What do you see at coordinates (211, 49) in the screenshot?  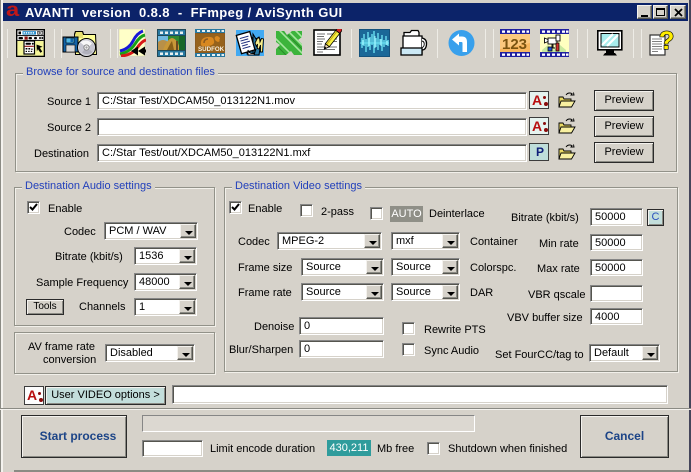 I see `svg-text: SUDFOK` at bounding box center [211, 49].